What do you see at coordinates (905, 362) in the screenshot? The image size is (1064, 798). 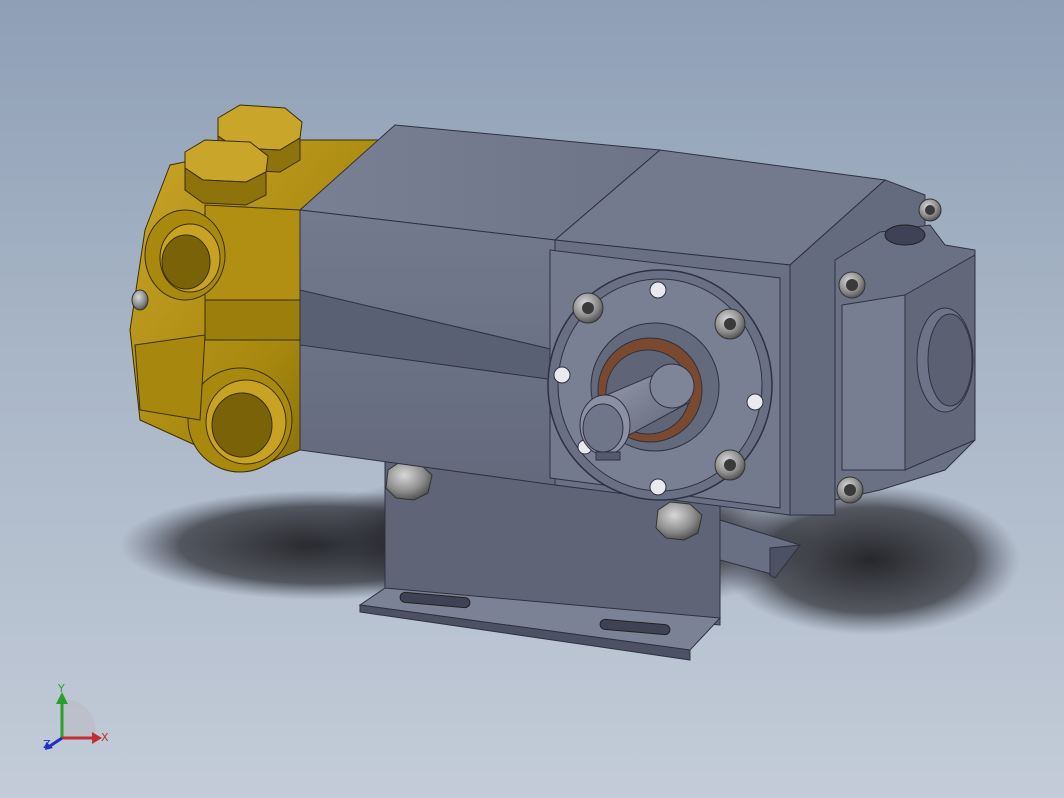 I see `end-cap` at bounding box center [905, 362].